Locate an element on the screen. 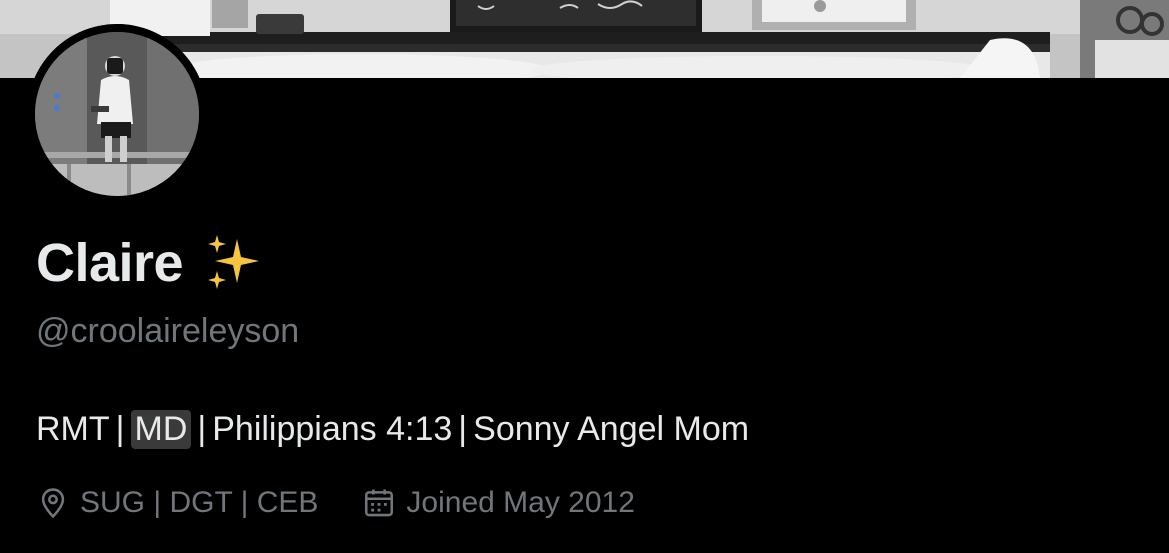 The height and width of the screenshot is (553, 1169). bio-rmt: RMT is located at coordinates (73, 429).